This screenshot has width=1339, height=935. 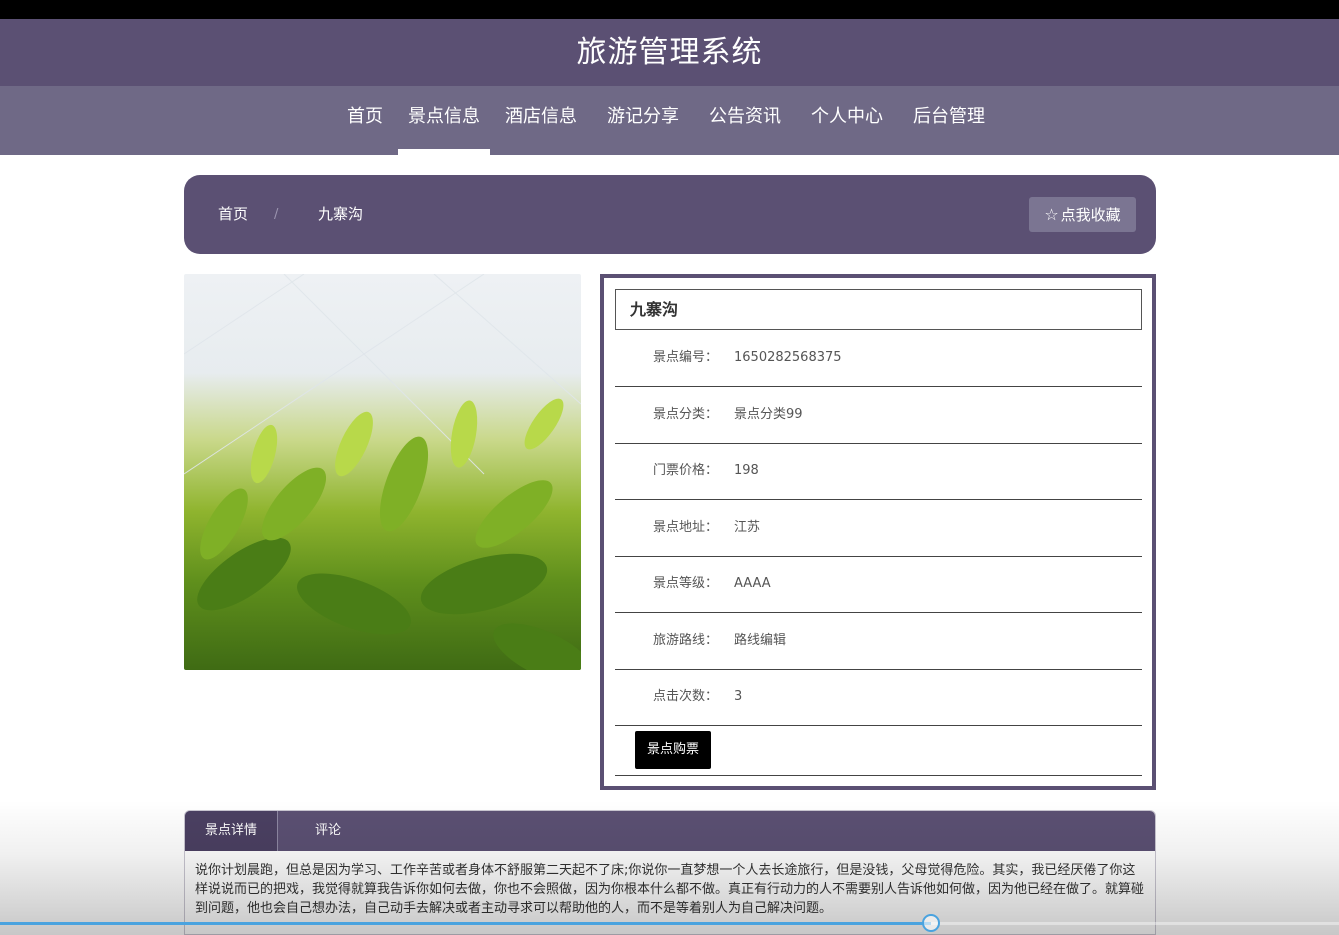 I want to click on breadcrumb-home-link: 首页, so click(x=233, y=214).